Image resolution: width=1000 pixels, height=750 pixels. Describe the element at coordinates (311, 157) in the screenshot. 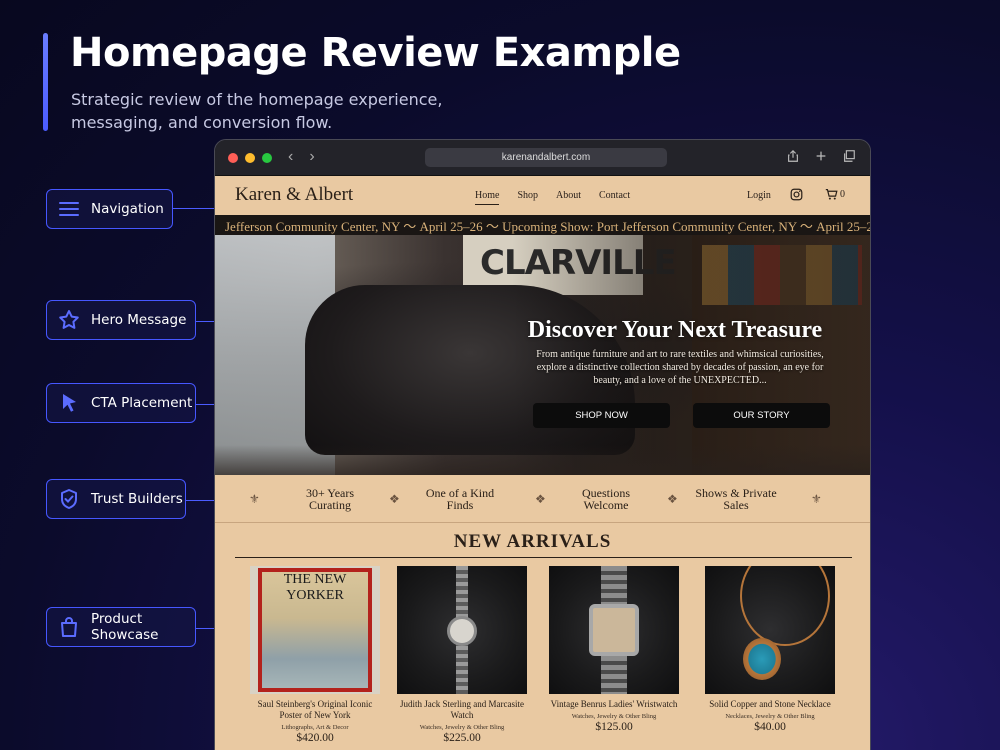

I see `forward-arrow-icon: ›` at that location.